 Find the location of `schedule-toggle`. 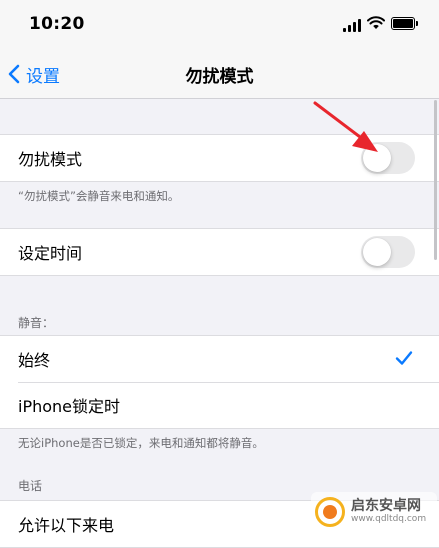

schedule-toggle is located at coordinates (388, 252).